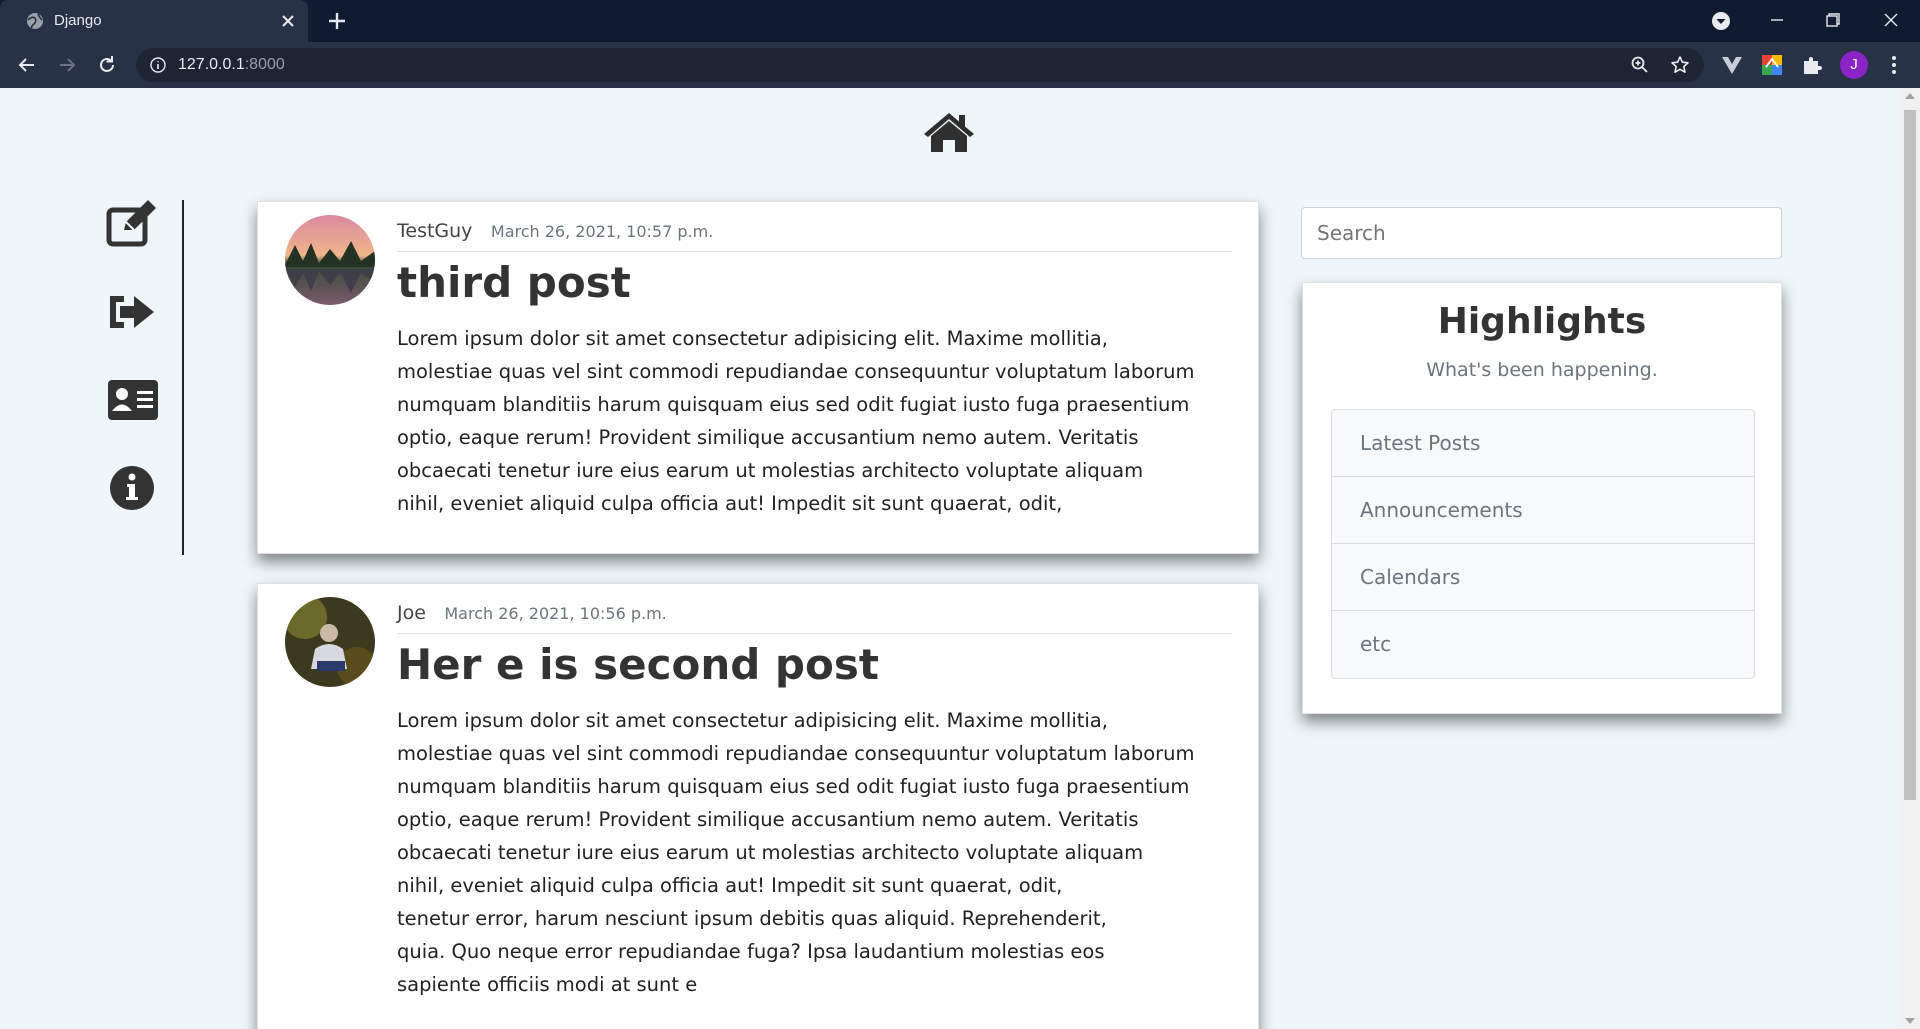  Describe the element at coordinates (288, 21) in the screenshot. I see `close-tab-icon` at that location.